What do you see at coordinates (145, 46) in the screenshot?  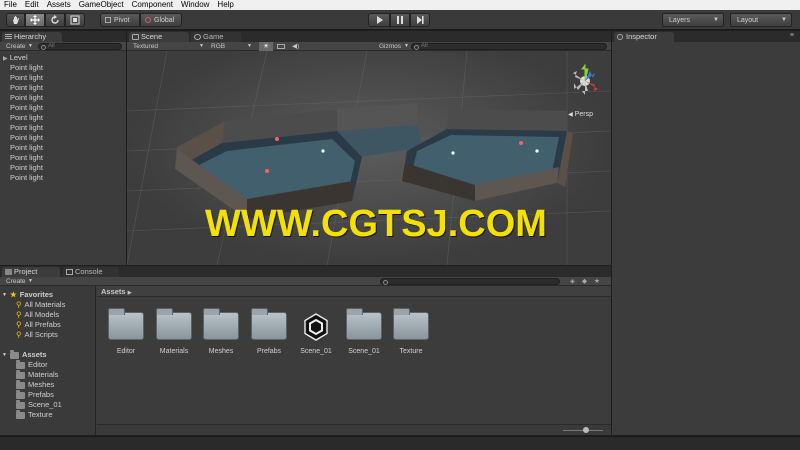 I see `render-mode-dropdown: Textured` at bounding box center [145, 46].